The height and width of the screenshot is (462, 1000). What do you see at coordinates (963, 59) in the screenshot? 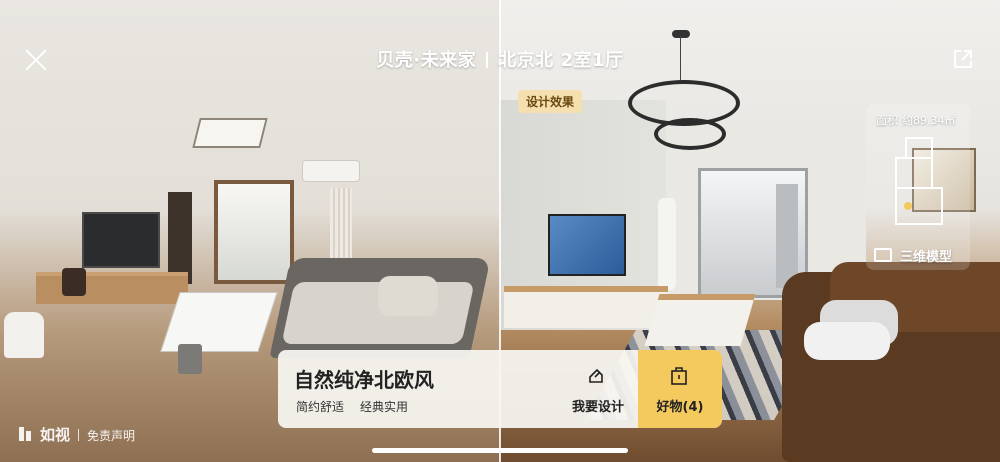
I see `share-icon` at bounding box center [963, 59].